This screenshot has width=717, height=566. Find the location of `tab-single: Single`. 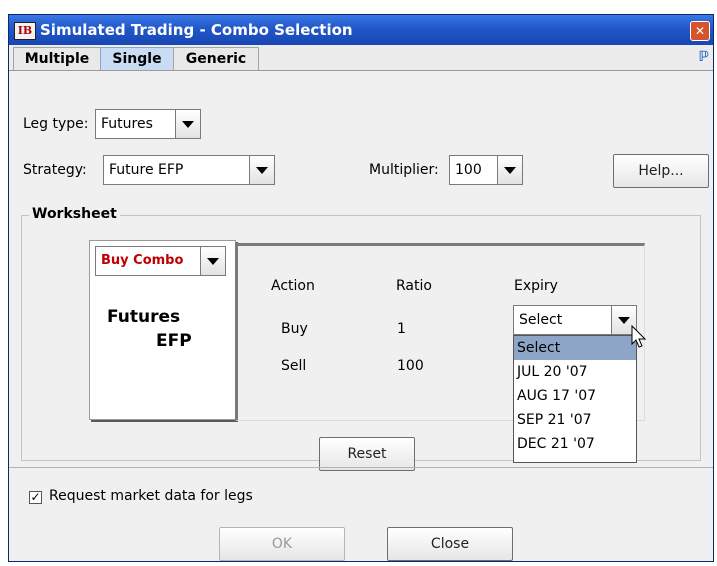

tab-single: Single is located at coordinates (137, 58).